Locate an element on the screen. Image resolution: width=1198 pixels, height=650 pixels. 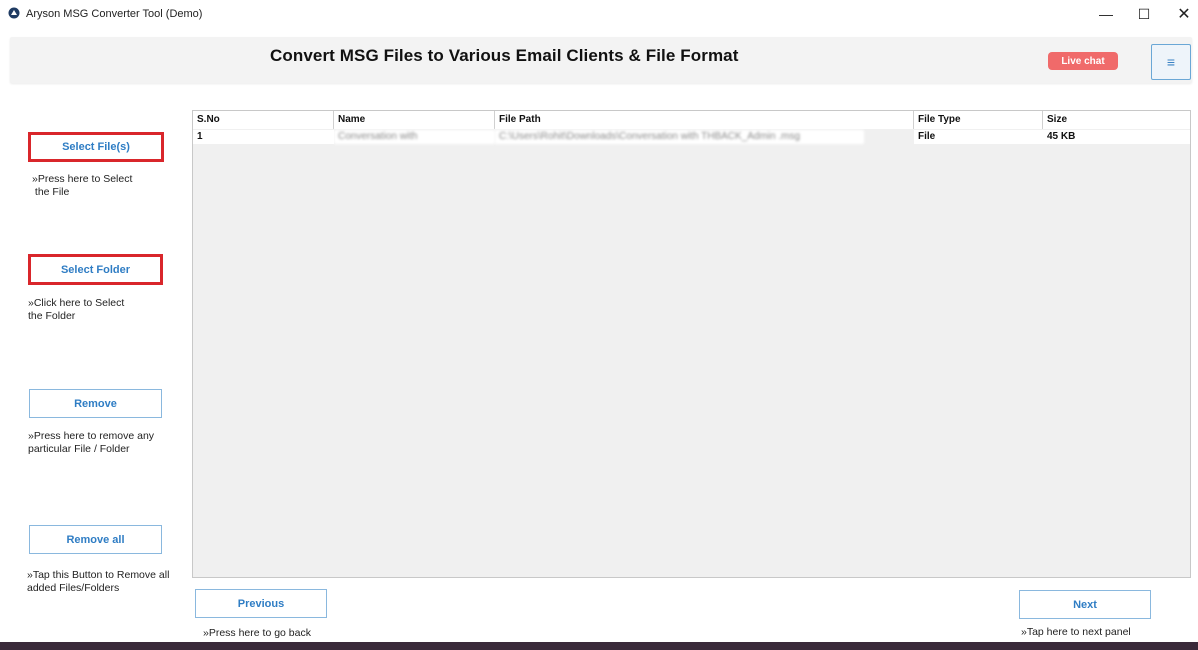
row-name: Conversation with is located at coordinates (414, 137).